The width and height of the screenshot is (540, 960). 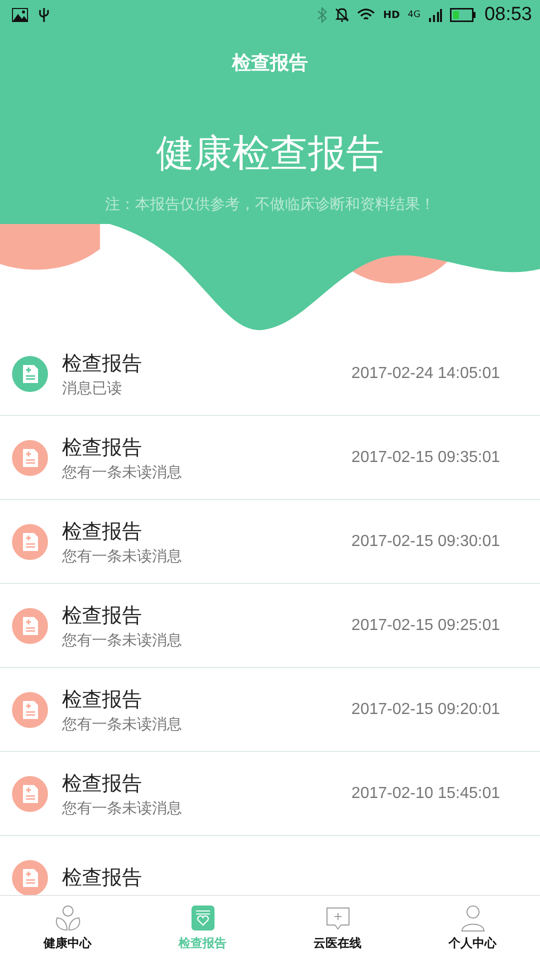 I want to click on image-icon, so click(x=20, y=15).